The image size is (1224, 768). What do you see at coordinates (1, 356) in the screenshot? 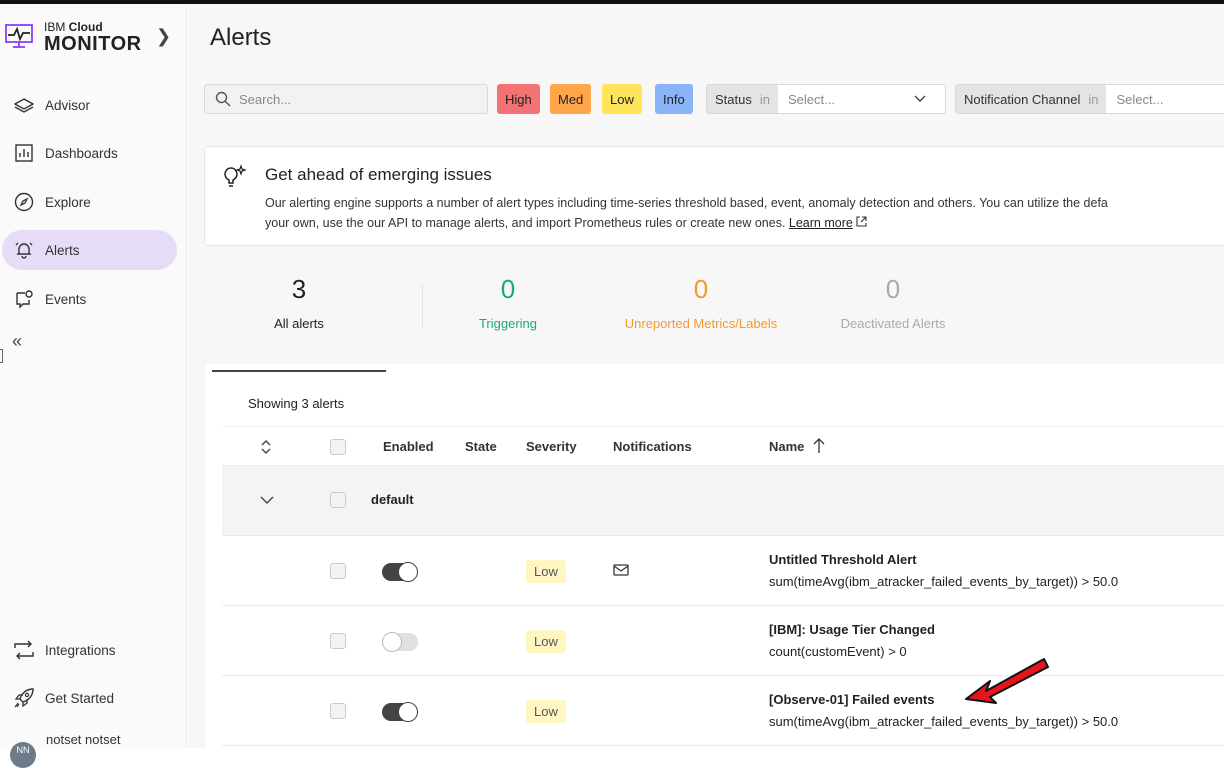
I see `edge-handle` at bounding box center [1, 356].